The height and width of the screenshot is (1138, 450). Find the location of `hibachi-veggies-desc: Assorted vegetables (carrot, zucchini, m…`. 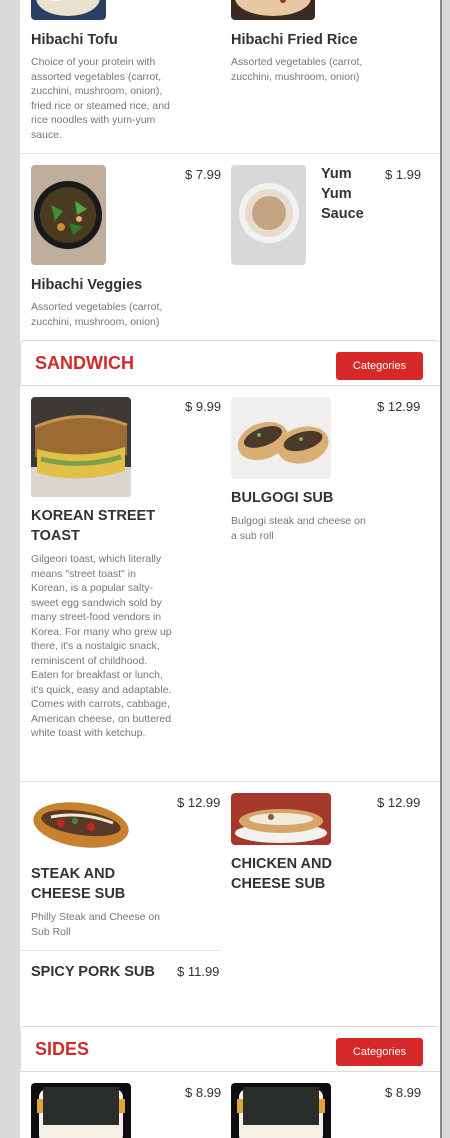

hibachi-veggies-desc: Assorted vegetables (carrot, zucchini, m… is located at coordinates (97, 314).